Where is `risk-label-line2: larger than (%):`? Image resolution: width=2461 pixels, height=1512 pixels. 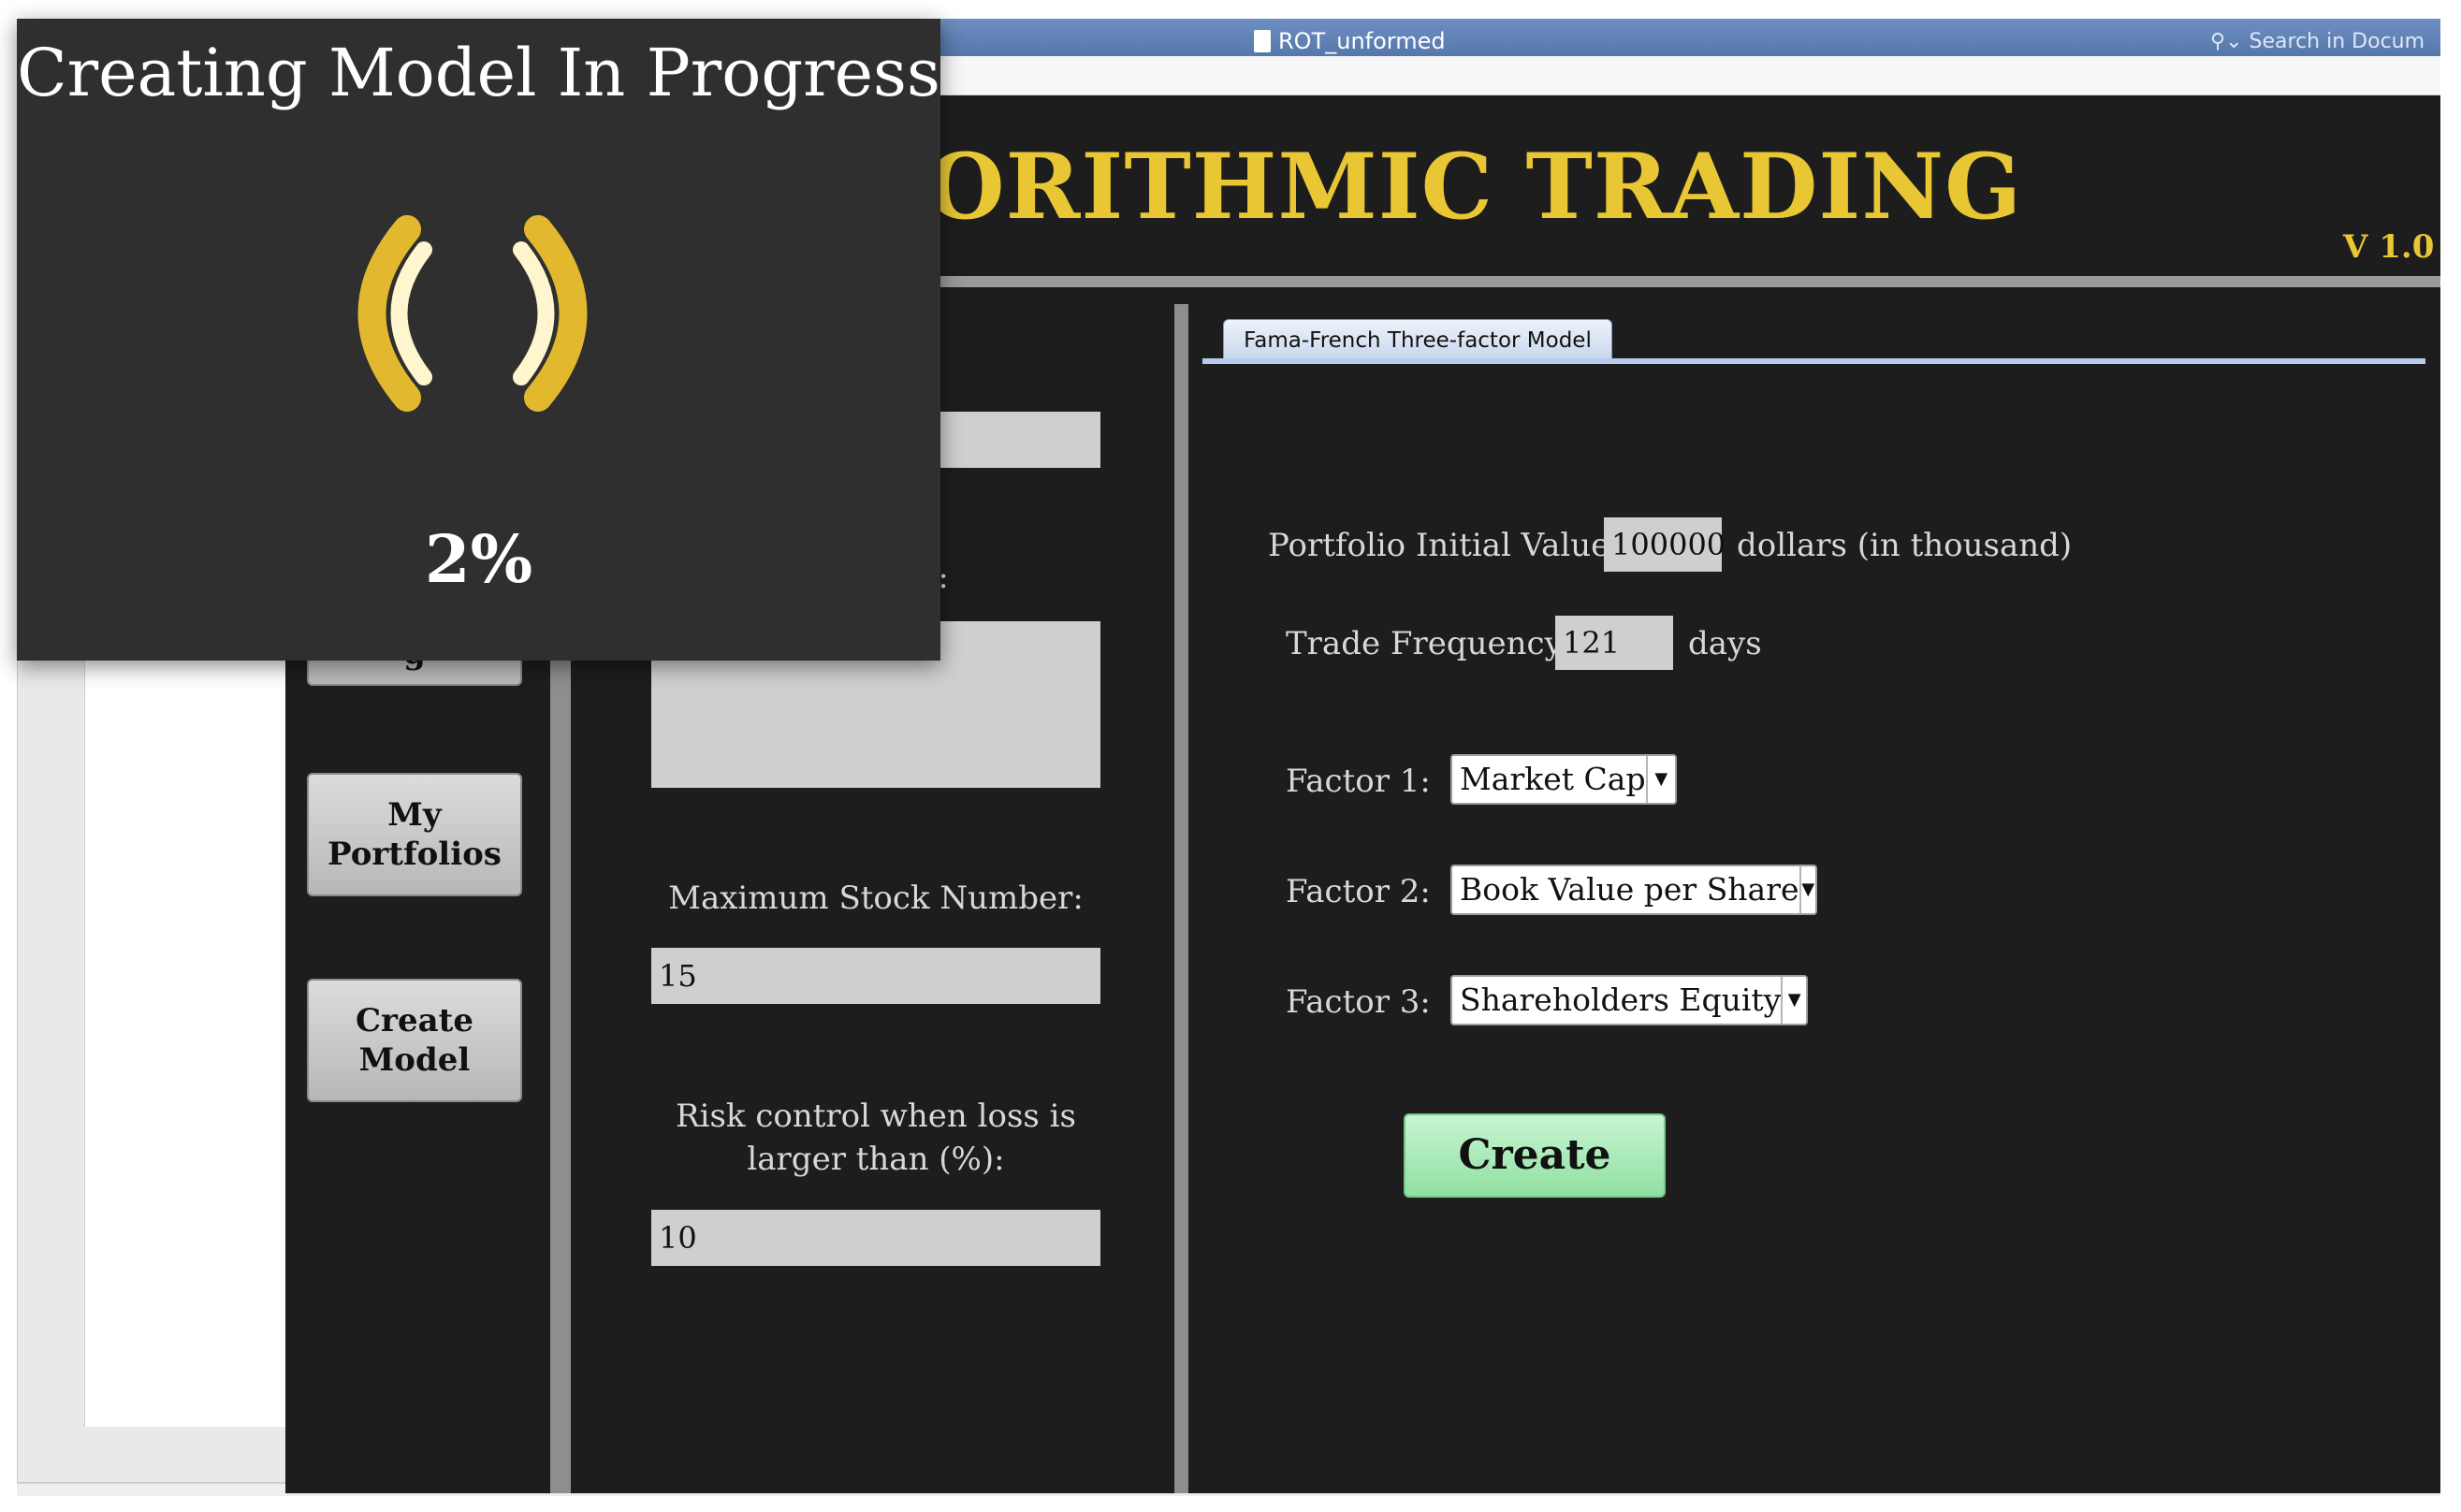 risk-label-line2: larger than (%): is located at coordinates (876, 1160).